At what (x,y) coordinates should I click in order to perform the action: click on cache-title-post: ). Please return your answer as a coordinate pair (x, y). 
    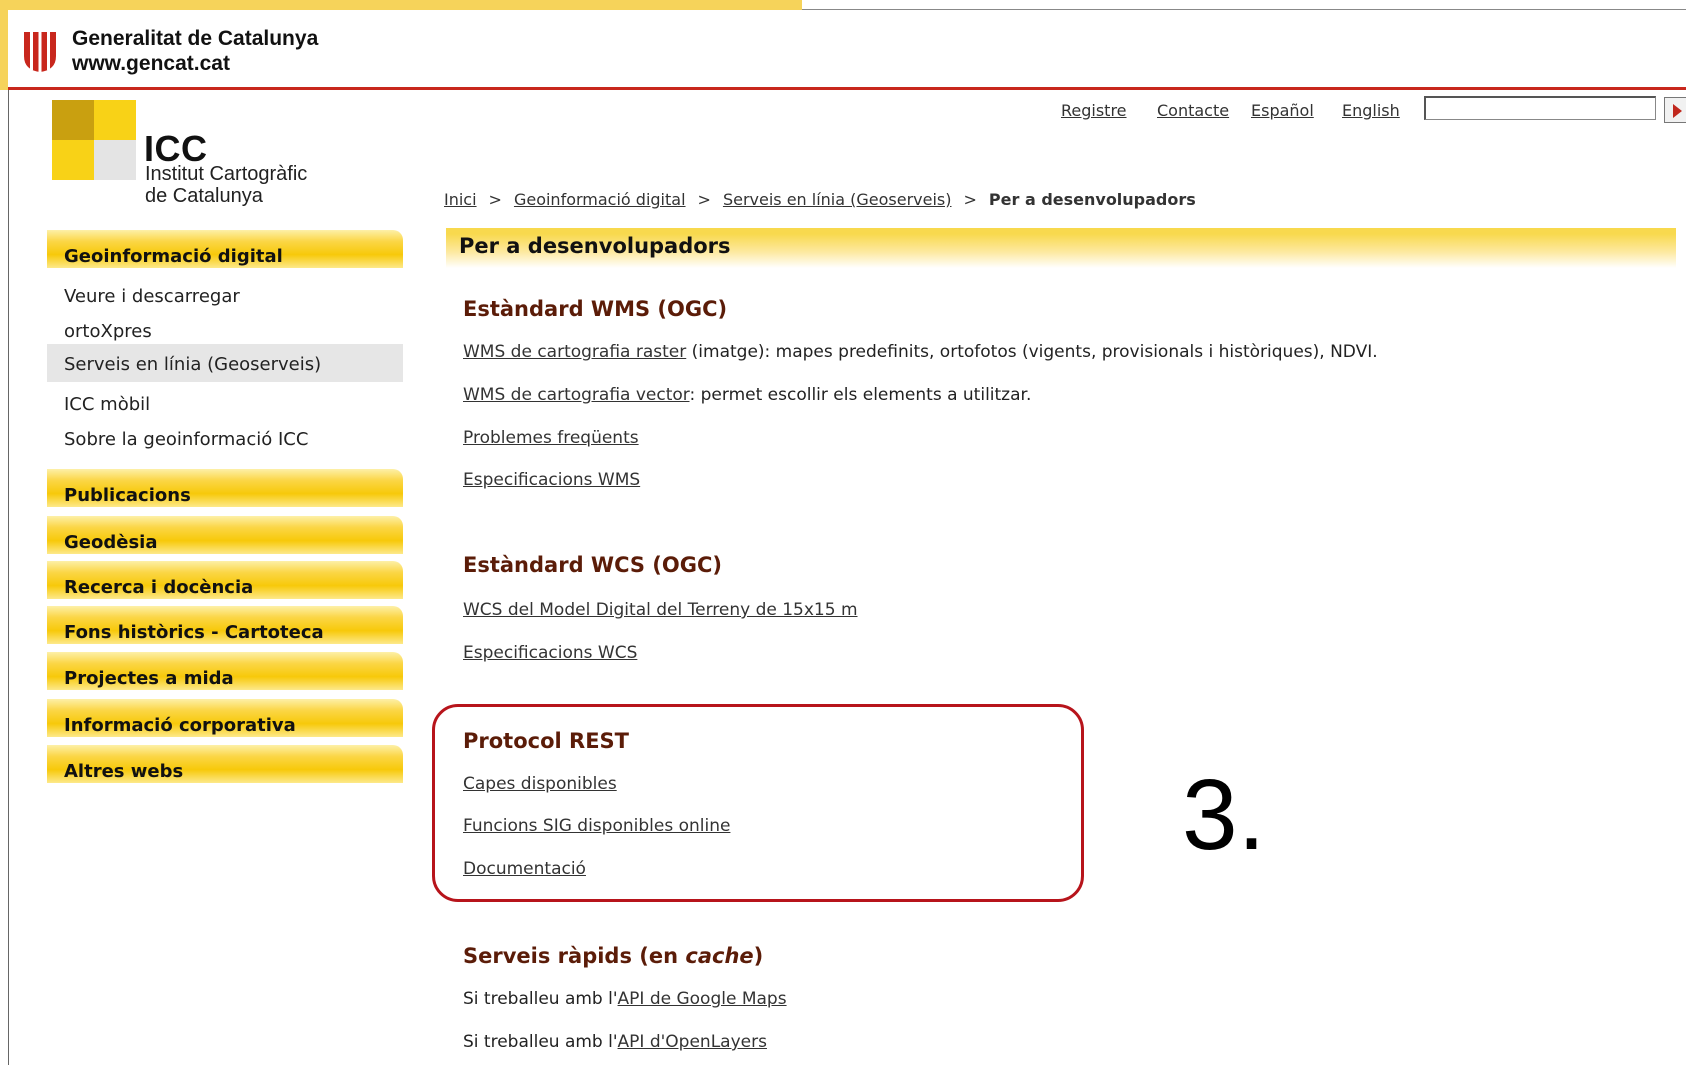
    Looking at the image, I should click on (758, 956).